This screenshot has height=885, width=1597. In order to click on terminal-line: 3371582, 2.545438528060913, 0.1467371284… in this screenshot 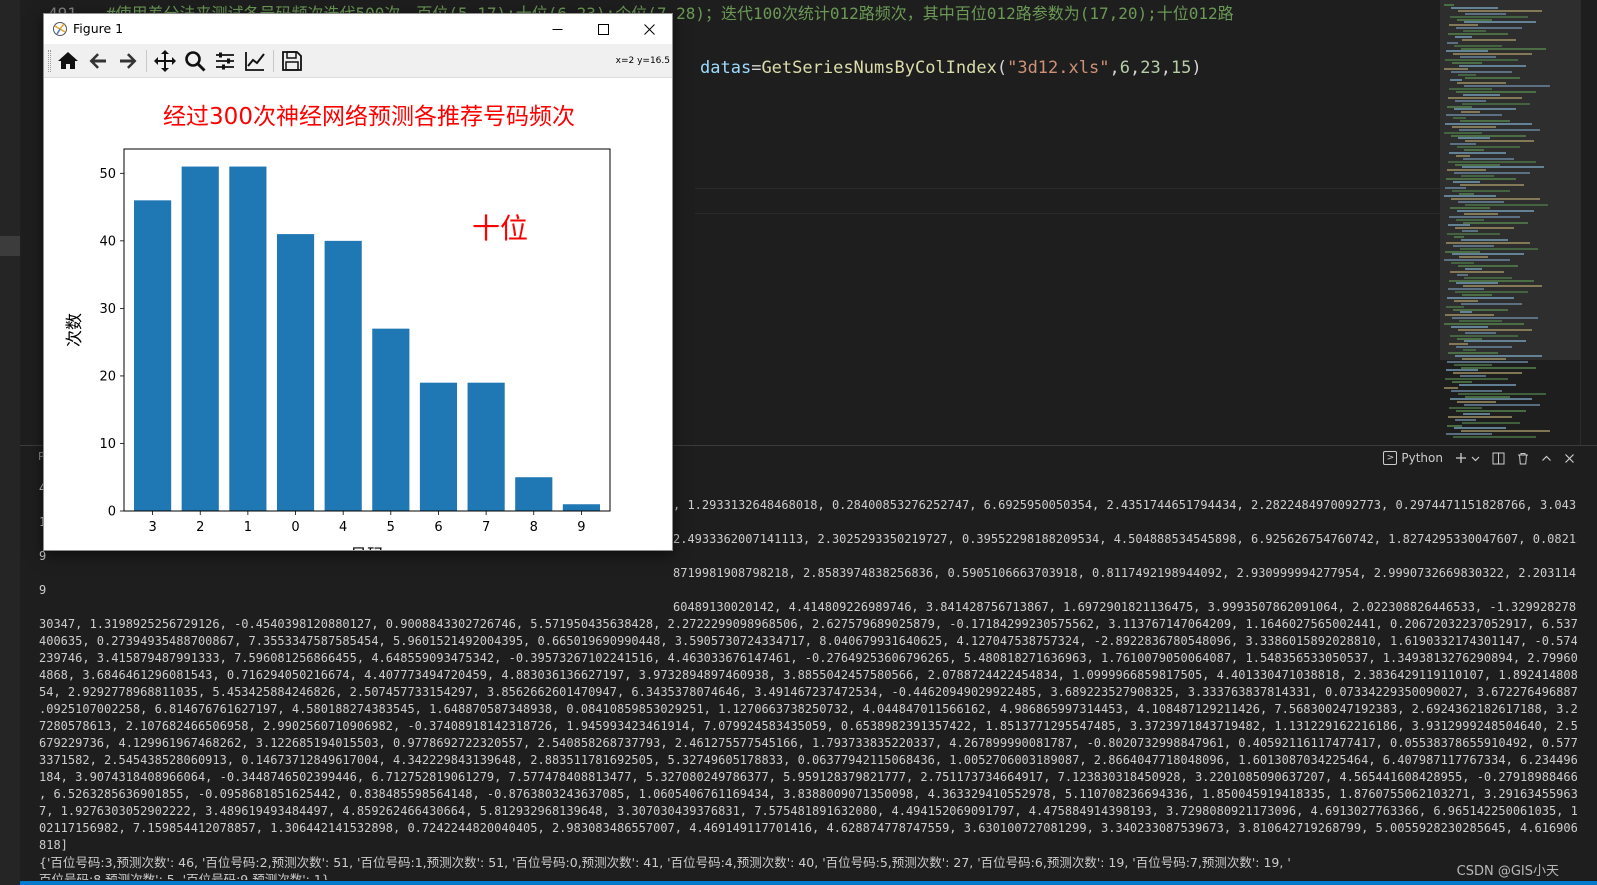, I will do `click(808, 760)`.